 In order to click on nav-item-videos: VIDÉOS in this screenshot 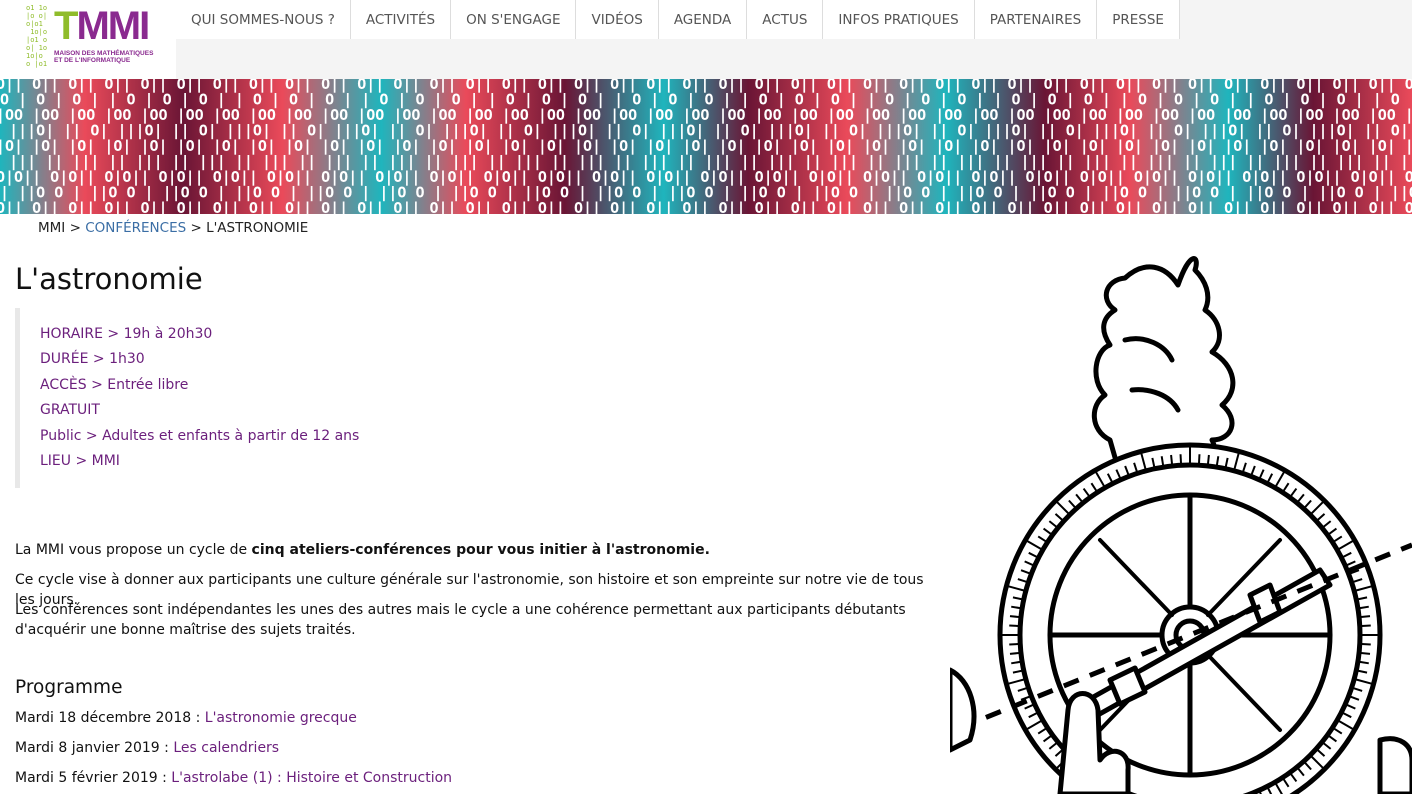, I will do `click(617, 19)`.